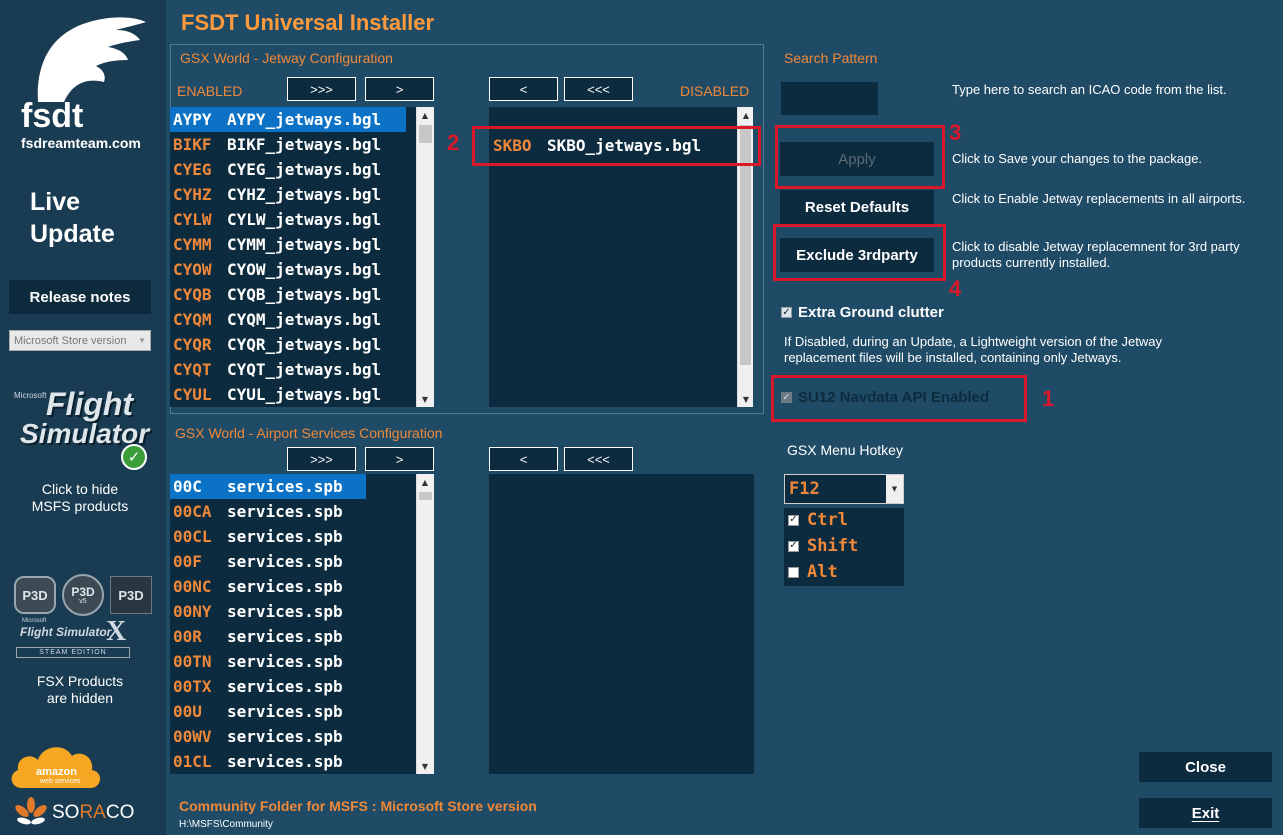  Describe the element at coordinates (857, 207) in the screenshot. I see `reset-defaults-button: Reset Defaults` at that location.